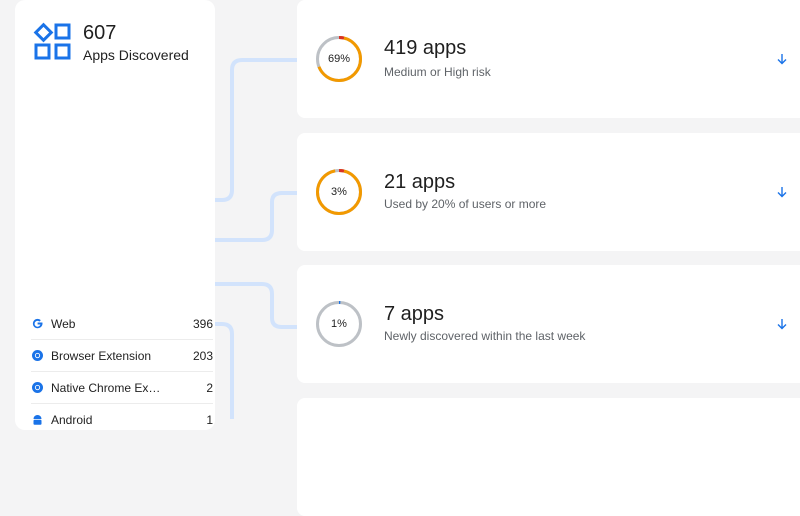 The width and height of the screenshot is (800, 516). I want to click on apps-grid-icon, so click(52, 41).